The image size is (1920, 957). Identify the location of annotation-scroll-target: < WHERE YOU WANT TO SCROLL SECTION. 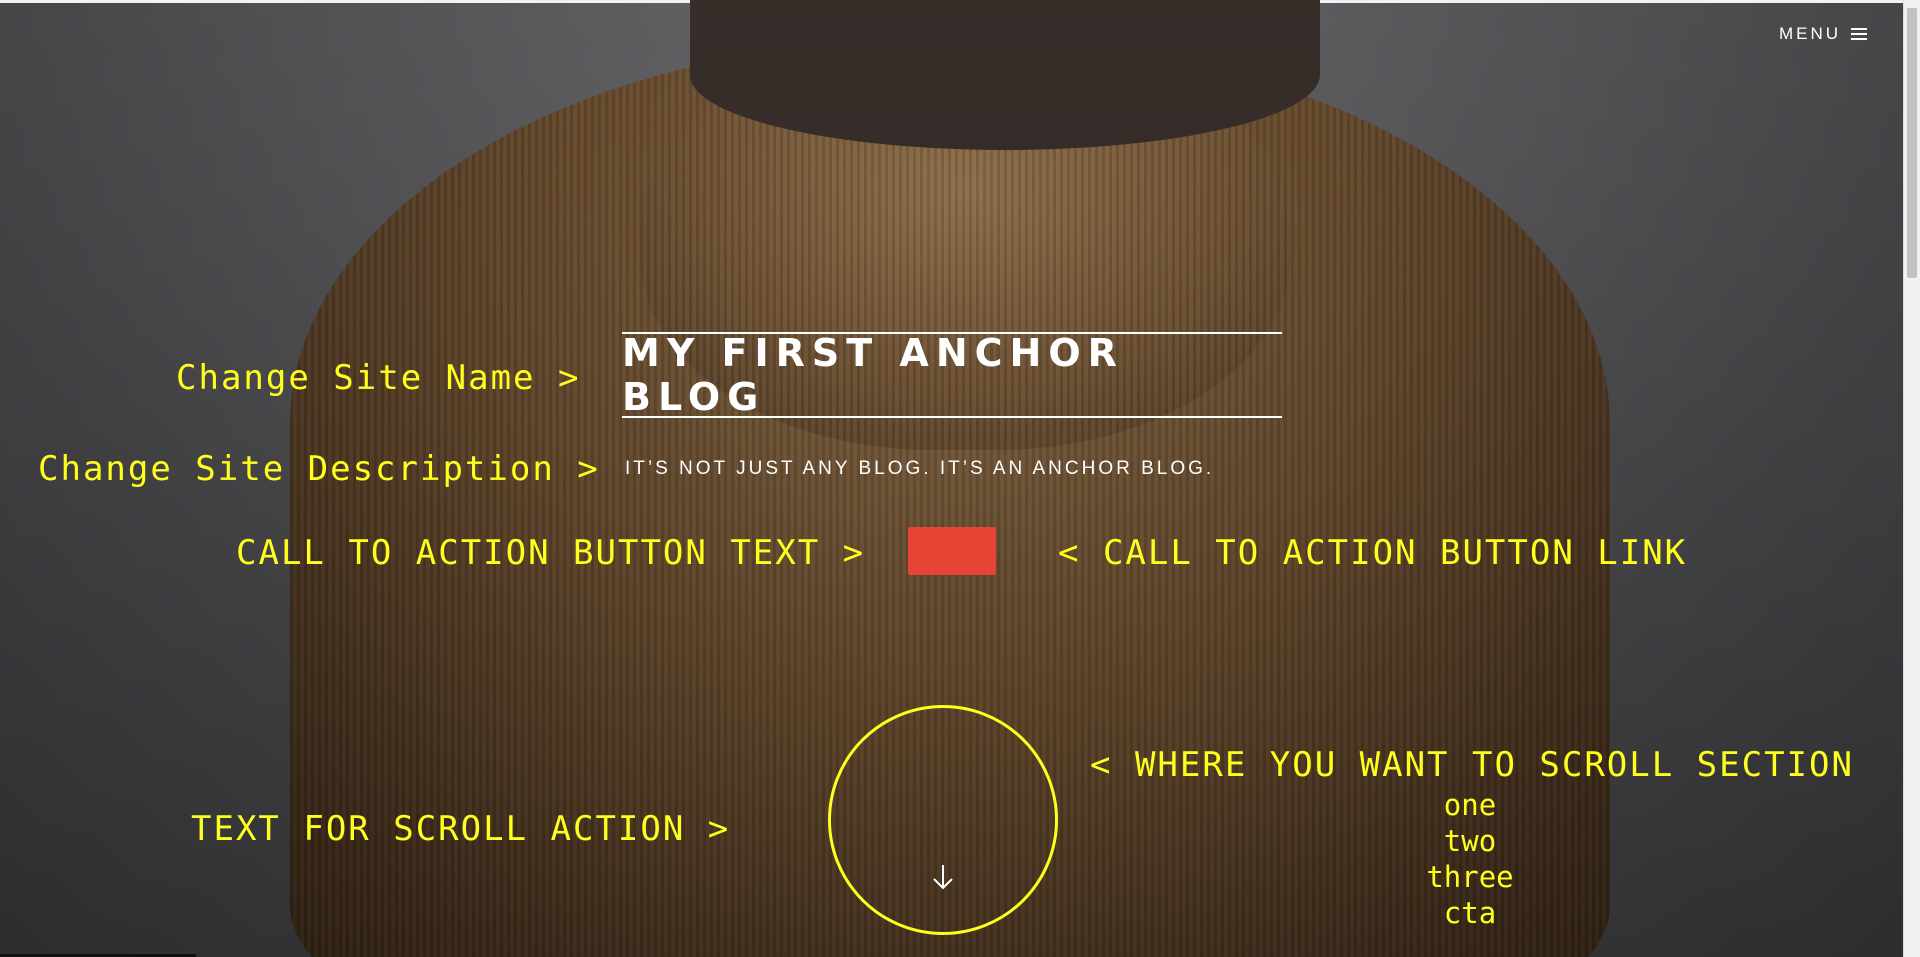
(1472, 765).